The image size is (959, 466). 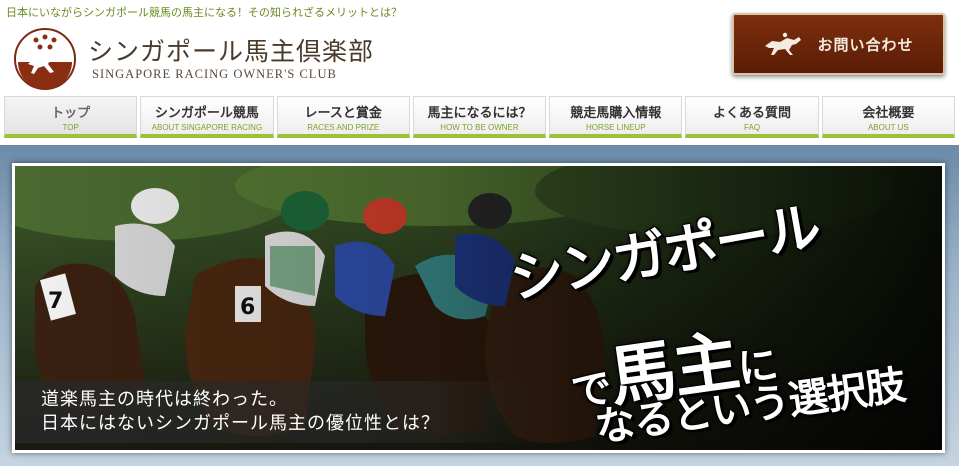 I want to click on nav-item-how-to-be-owner: 馬主になるには？ HOW TO BE OWNER, so click(x=479, y=117).